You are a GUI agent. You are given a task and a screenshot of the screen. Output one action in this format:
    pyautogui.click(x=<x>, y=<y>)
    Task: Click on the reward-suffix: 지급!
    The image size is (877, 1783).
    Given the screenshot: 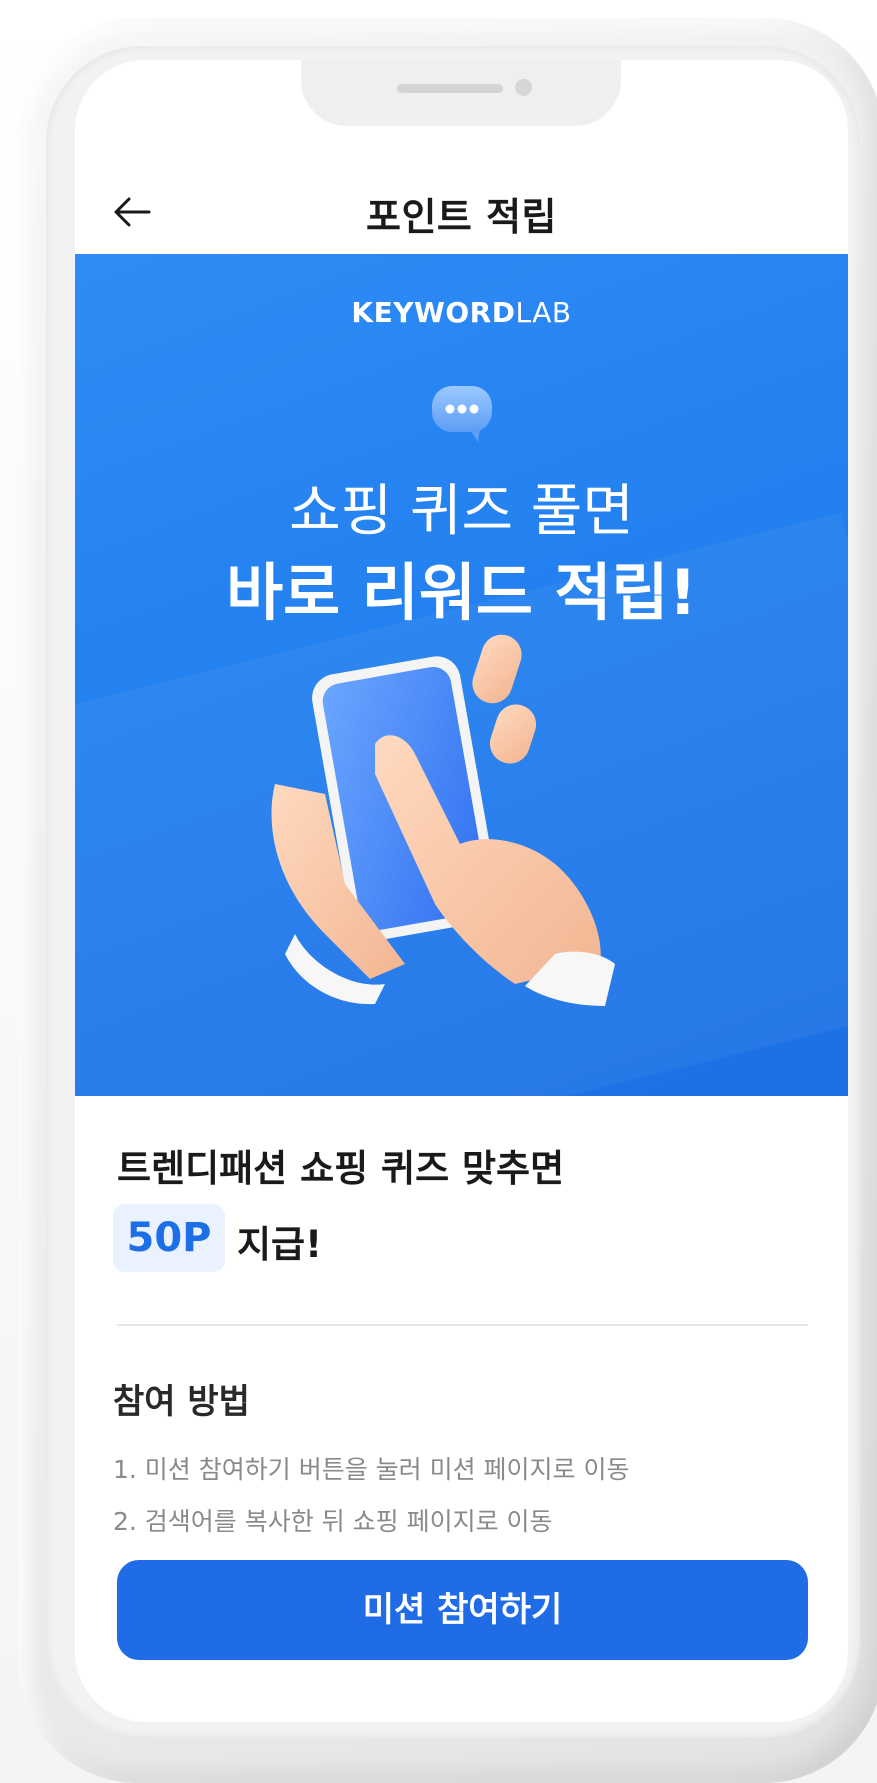 What is the action you would take?
    pyautogui.click(x=279, y=1244)
    